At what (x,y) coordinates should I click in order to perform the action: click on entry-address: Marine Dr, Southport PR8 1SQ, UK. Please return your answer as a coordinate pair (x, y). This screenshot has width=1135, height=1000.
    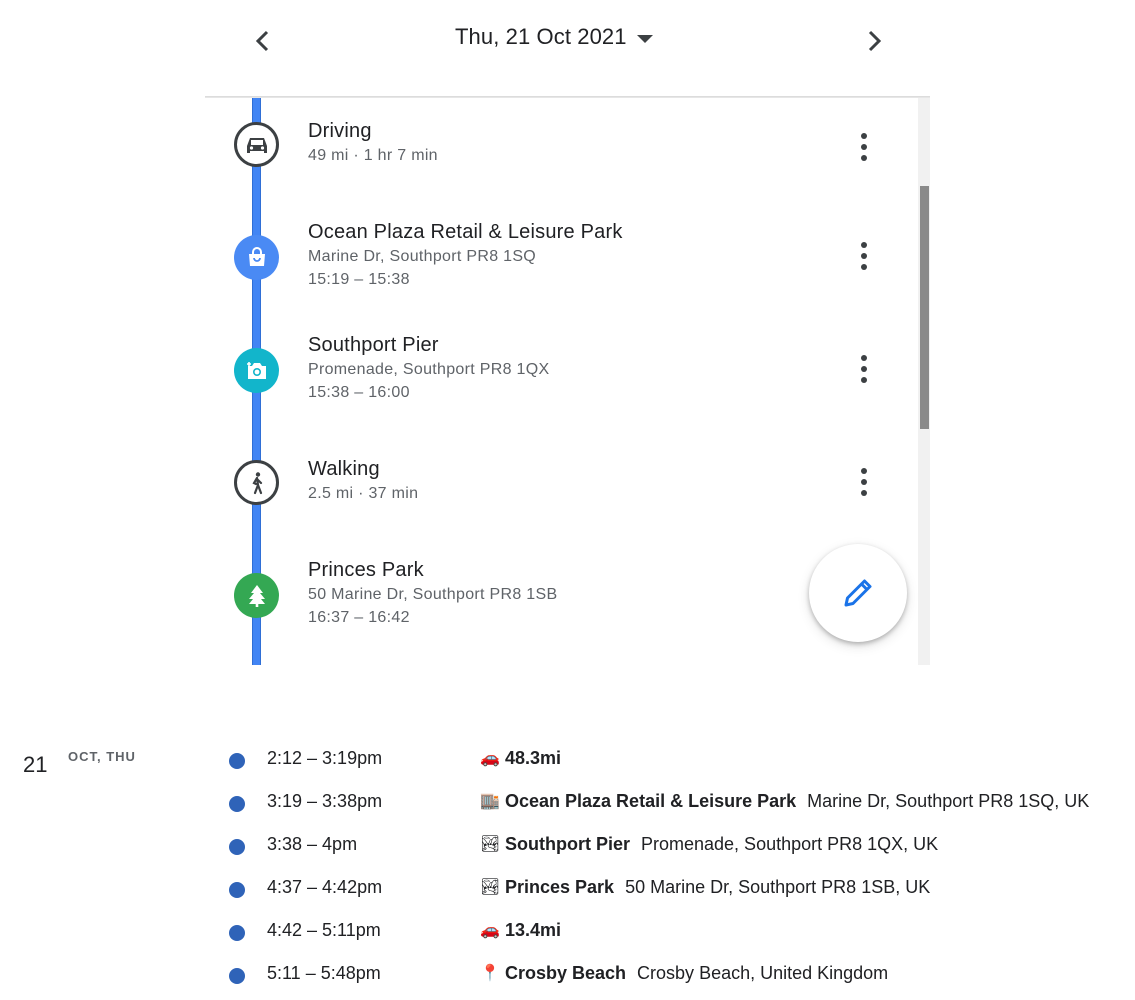
    Looking at the image, I should click on (948, 801).